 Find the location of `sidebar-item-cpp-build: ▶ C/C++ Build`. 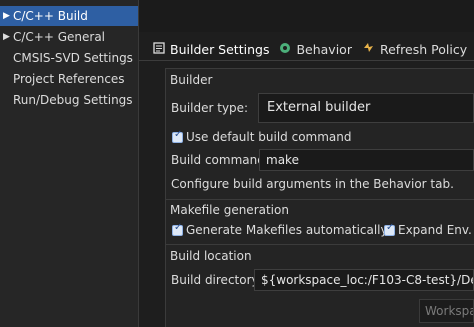

sidebar-item-cpp-build: ▶ C/C++ Build is located at coordinates (69, 16).